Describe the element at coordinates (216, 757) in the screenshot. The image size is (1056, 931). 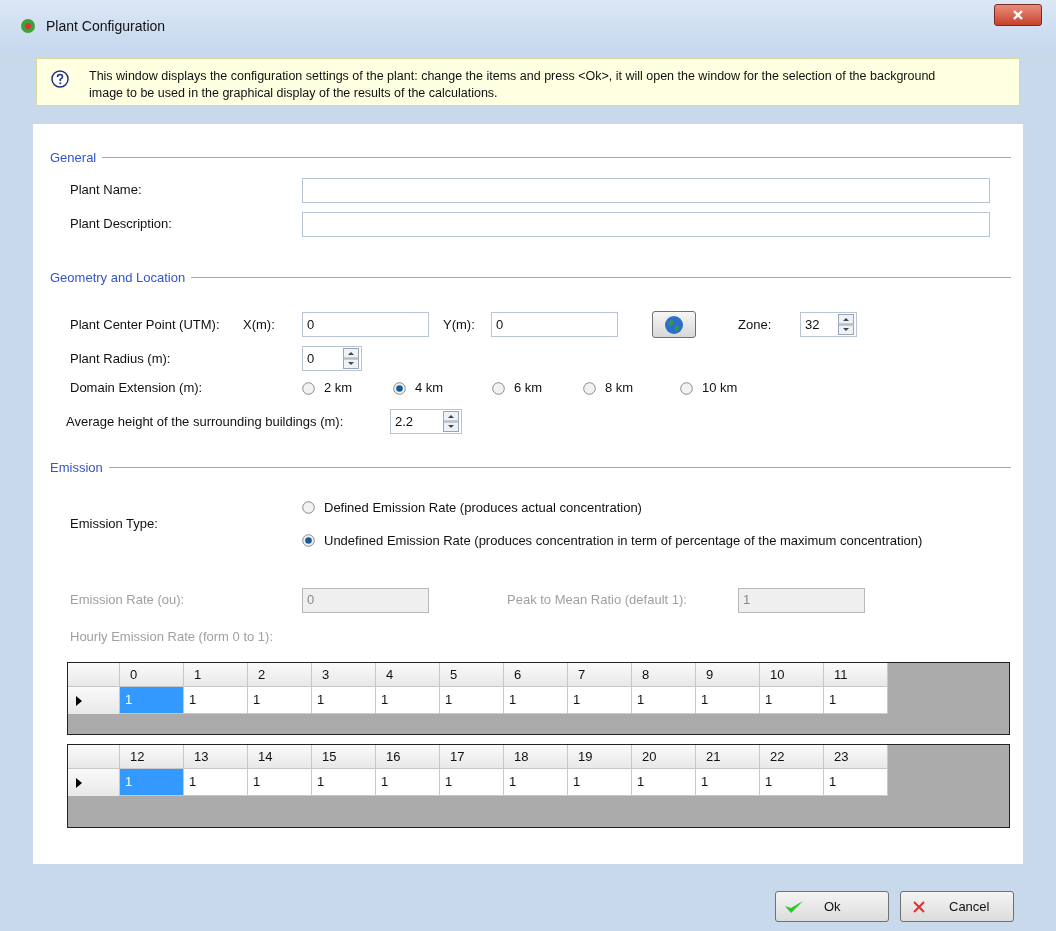
I see `column-header: 13` at that location.